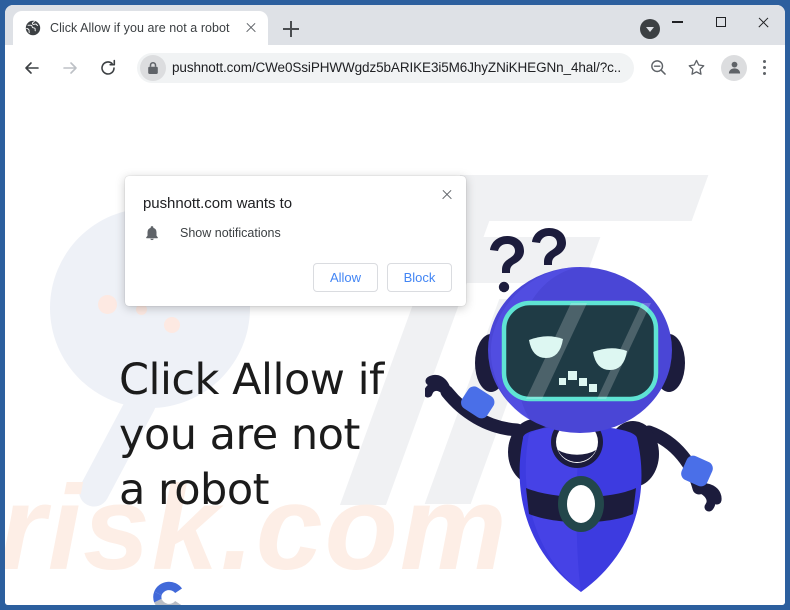 The height and width of the screenshot is (610, 790). I want to click on forward-button, so click(70, 68).